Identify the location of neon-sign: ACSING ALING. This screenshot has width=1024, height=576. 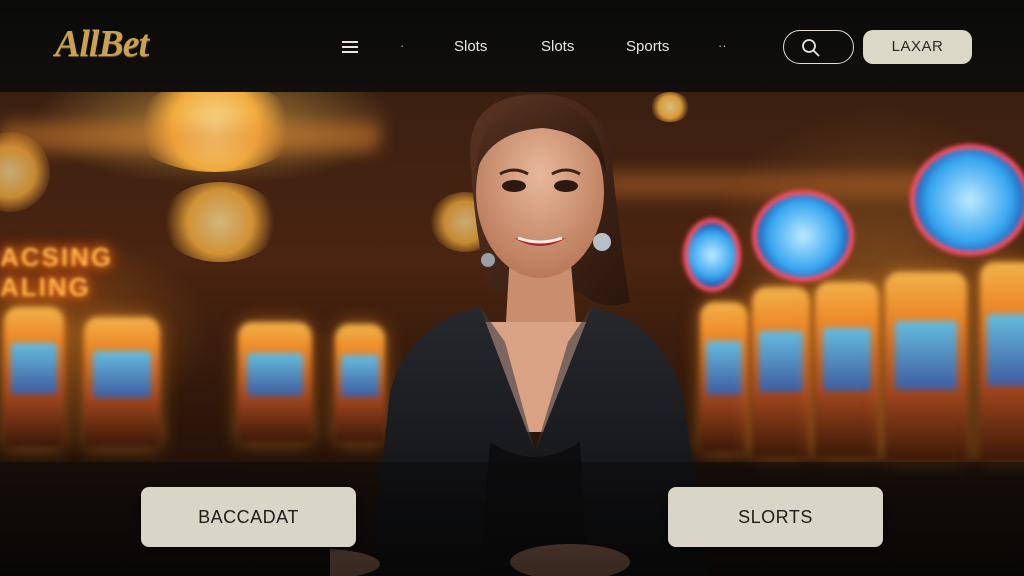
(56, 272).